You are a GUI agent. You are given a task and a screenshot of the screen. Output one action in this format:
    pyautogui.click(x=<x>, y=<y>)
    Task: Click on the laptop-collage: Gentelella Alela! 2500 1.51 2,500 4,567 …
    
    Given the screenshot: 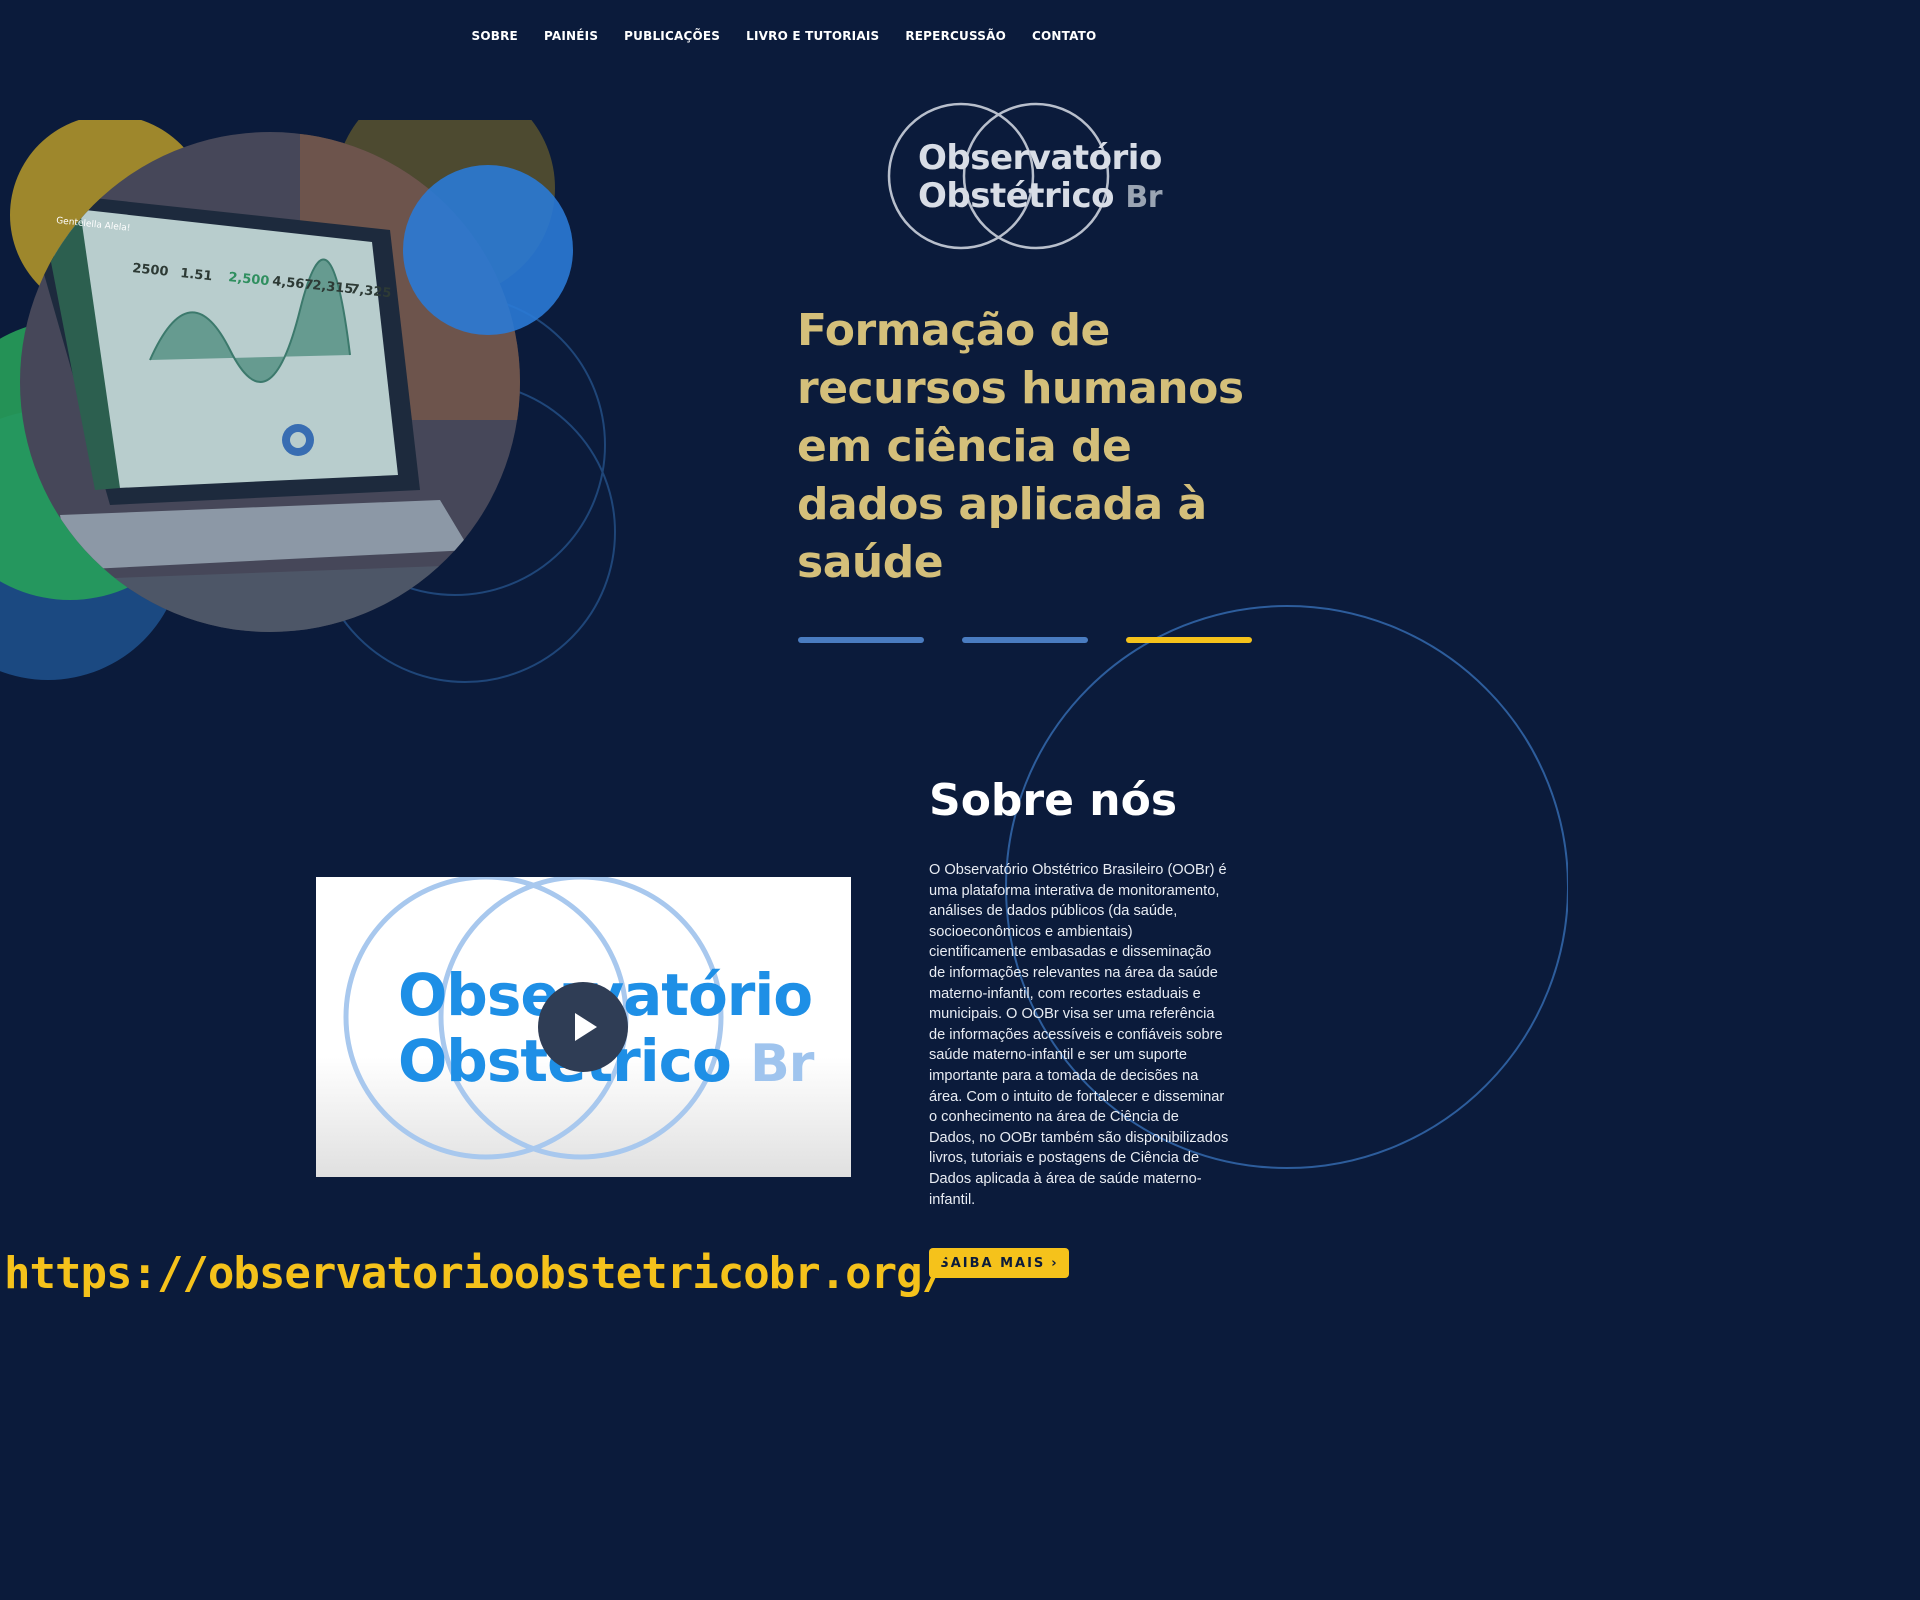 What is the action you would take?
    pyautogui.click(x=286, y=379)
    